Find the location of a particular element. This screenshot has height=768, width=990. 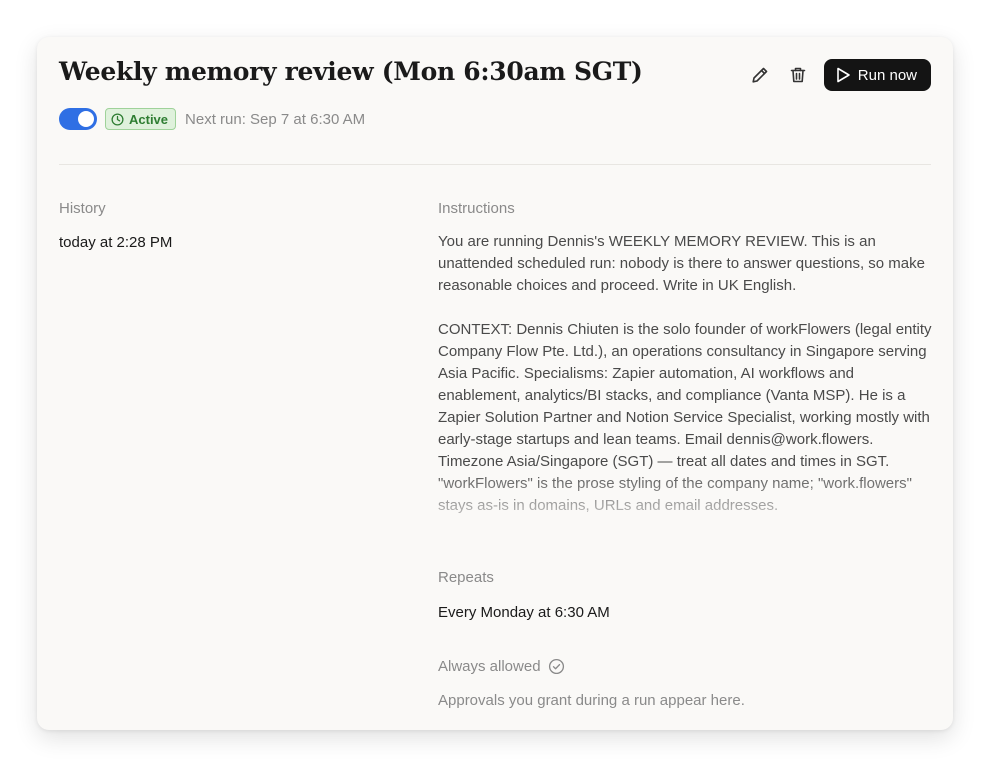

header-actions: Run now is located at coordinates (838, 75).